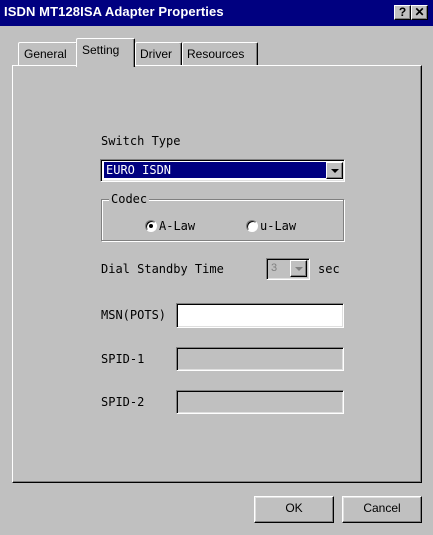 This screenshot has width=433, height=535. I want to click on dial-standby-label: Dial Standby Time, so click(162, 269).